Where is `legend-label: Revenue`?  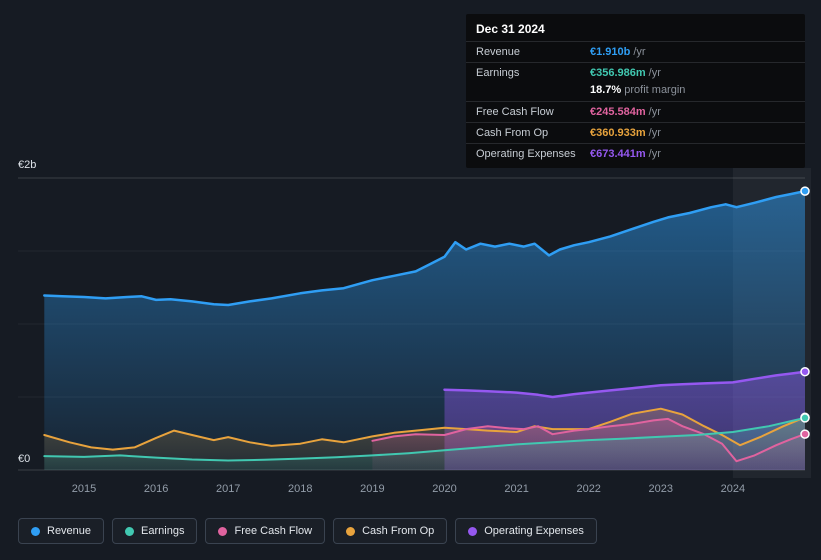
legend-label: Revenue is located at coordinates (69, 531).